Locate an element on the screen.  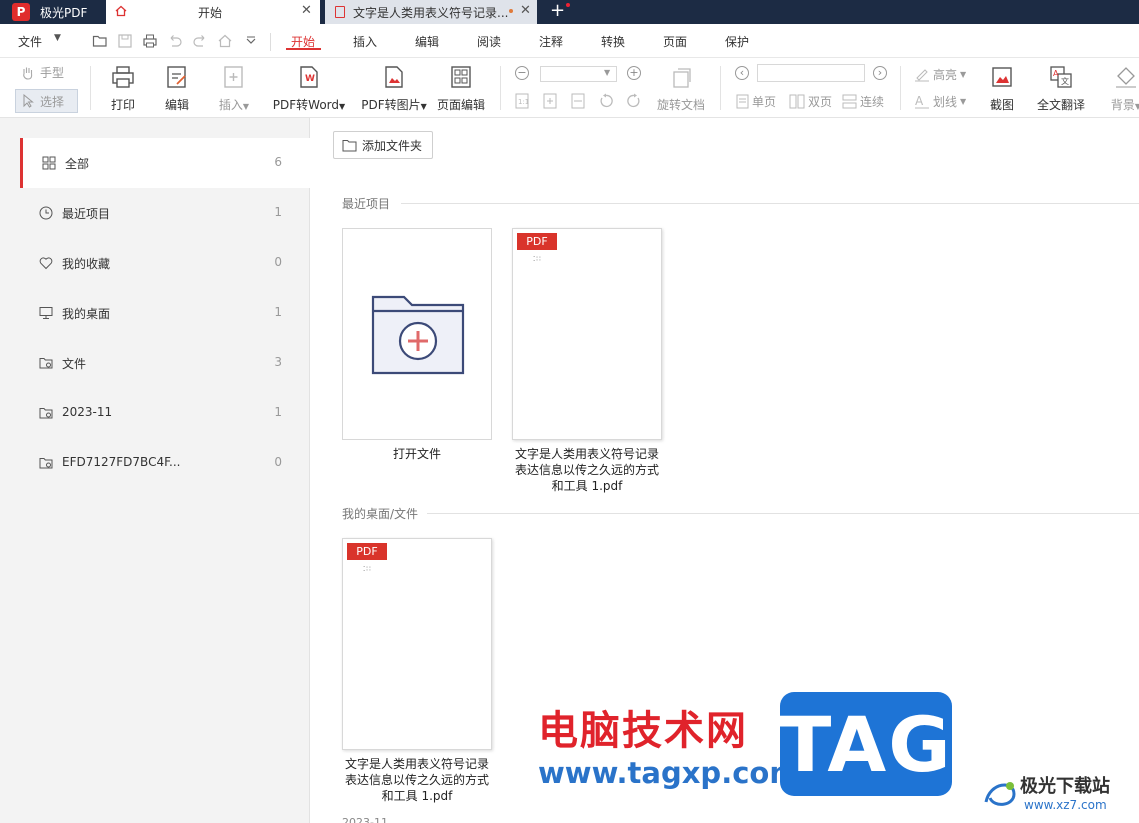
customize-dropdown-icon is located at coordinates (251, 41).